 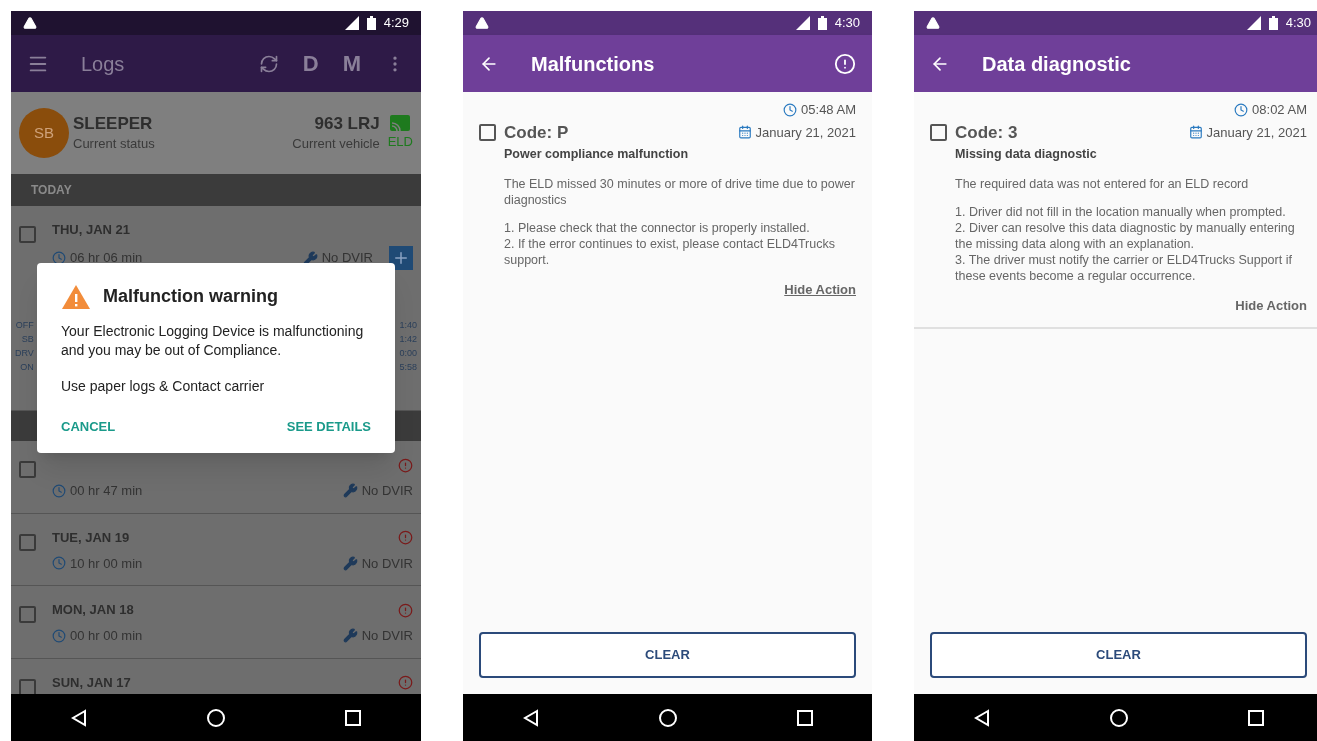 I want to click on dialog-button: SEE DETAILS, so click(x=328, y=427).